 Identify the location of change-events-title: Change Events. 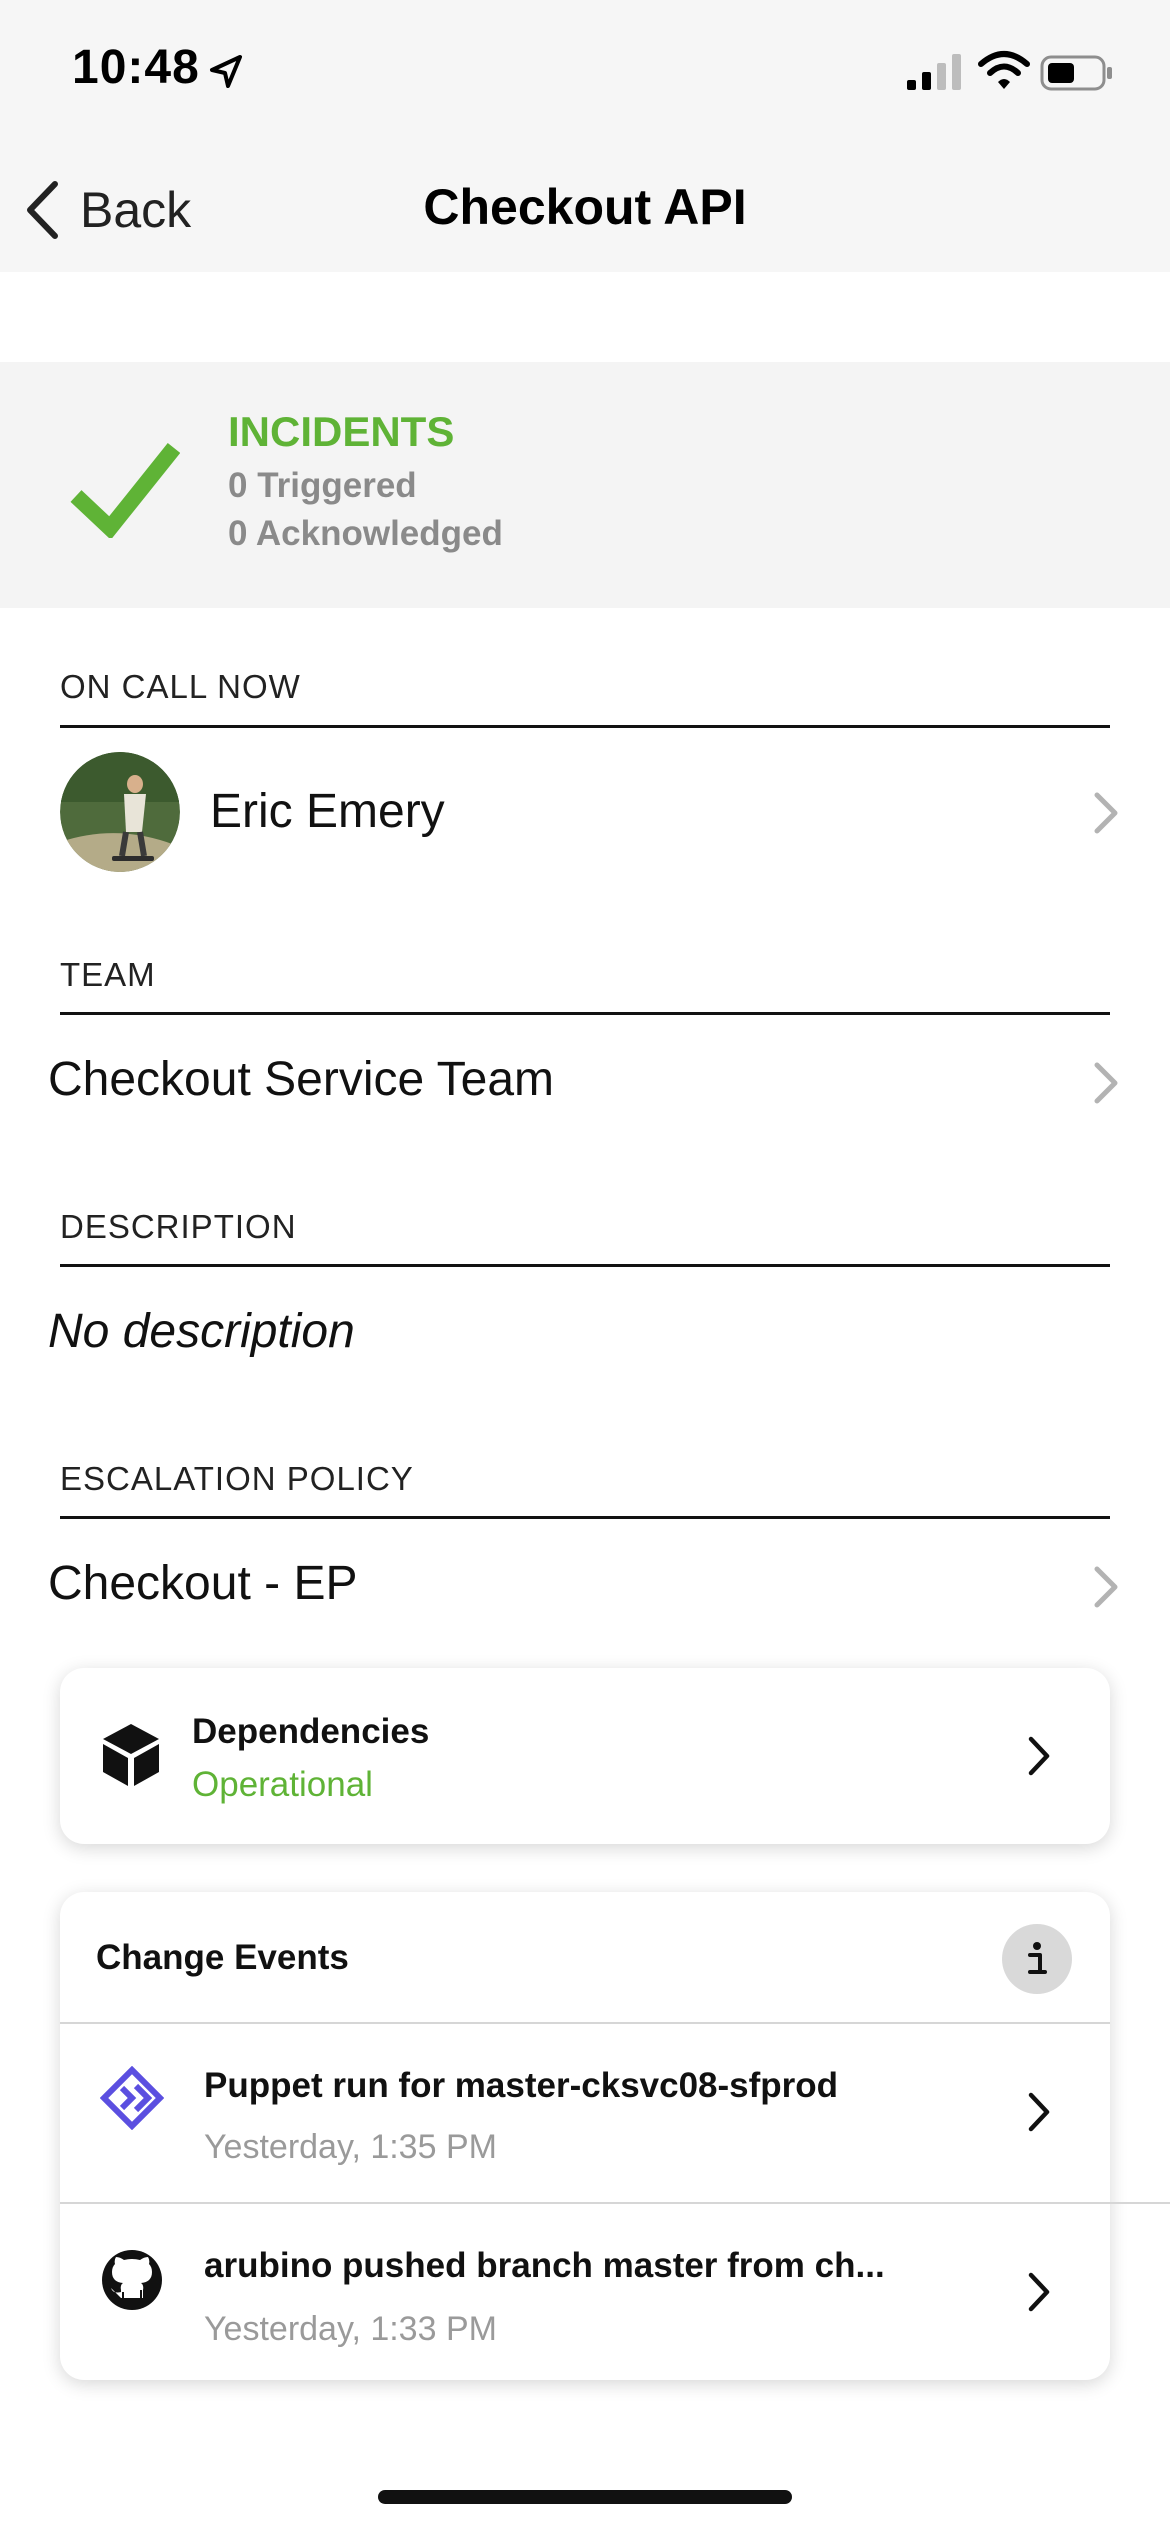
(222, 1957).